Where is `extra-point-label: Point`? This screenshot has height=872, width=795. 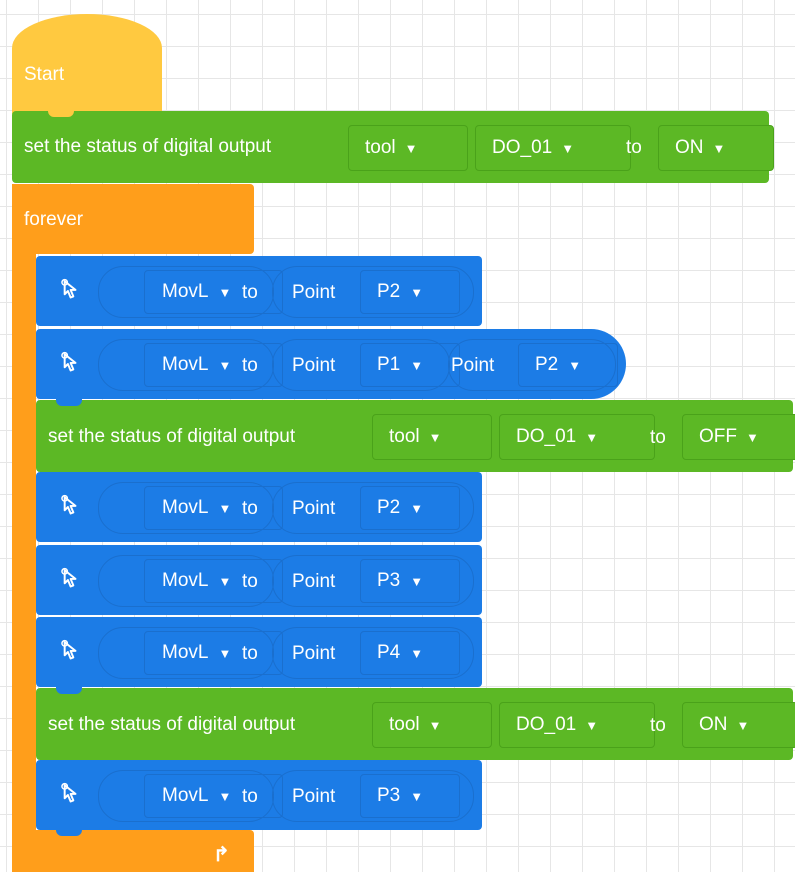 extra-point-label: Point is located at coordinates (473, 365).